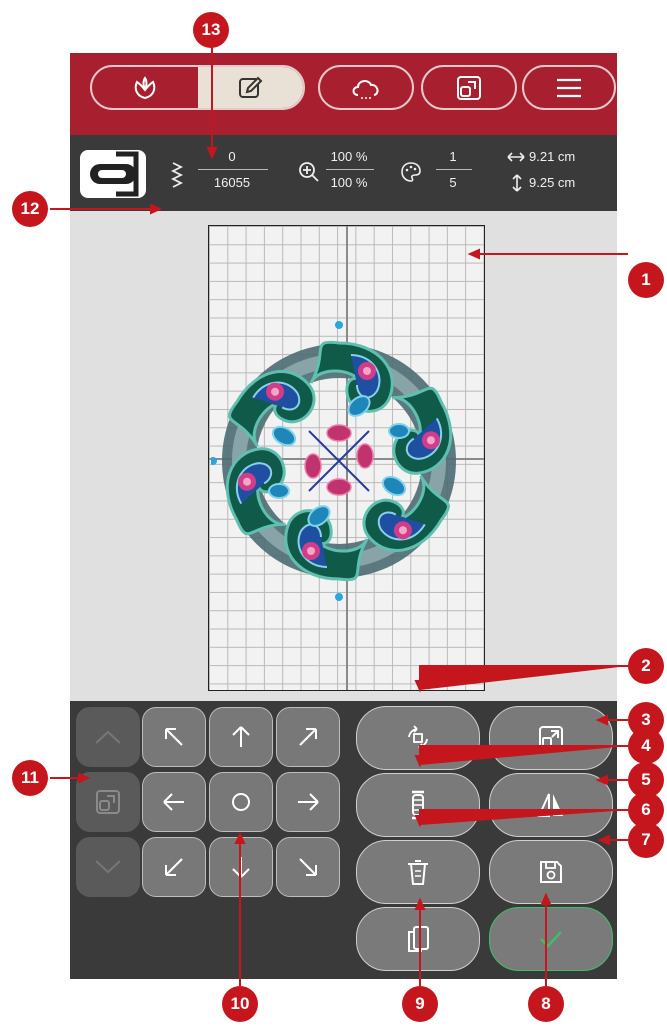  I want to click on callout-2: 2, so click(646, 666).